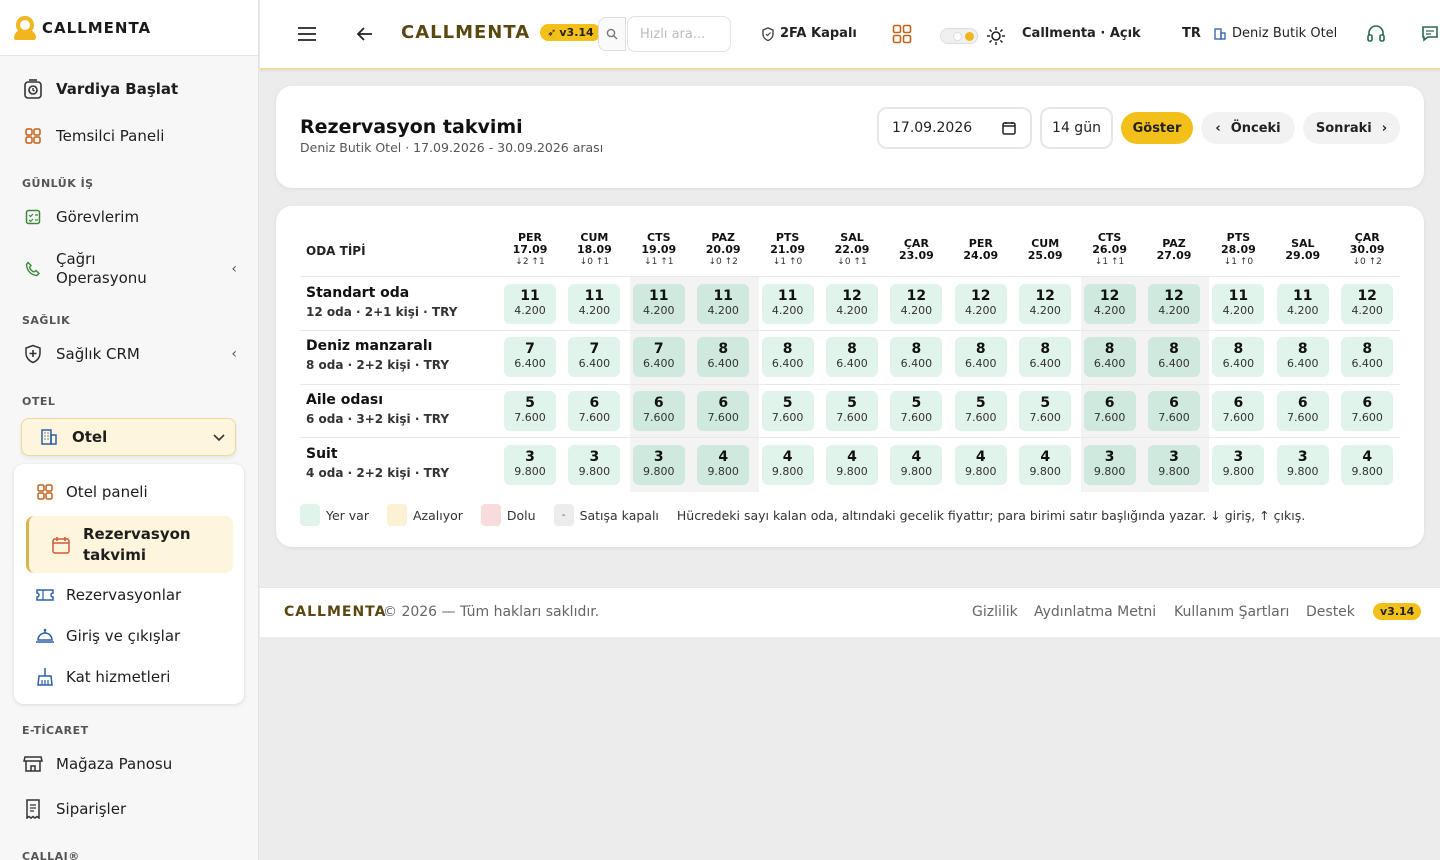  What do you see at coordinates (612, 34) in the screenshot?
I see `search-icon` at bounding box center [612, 34].